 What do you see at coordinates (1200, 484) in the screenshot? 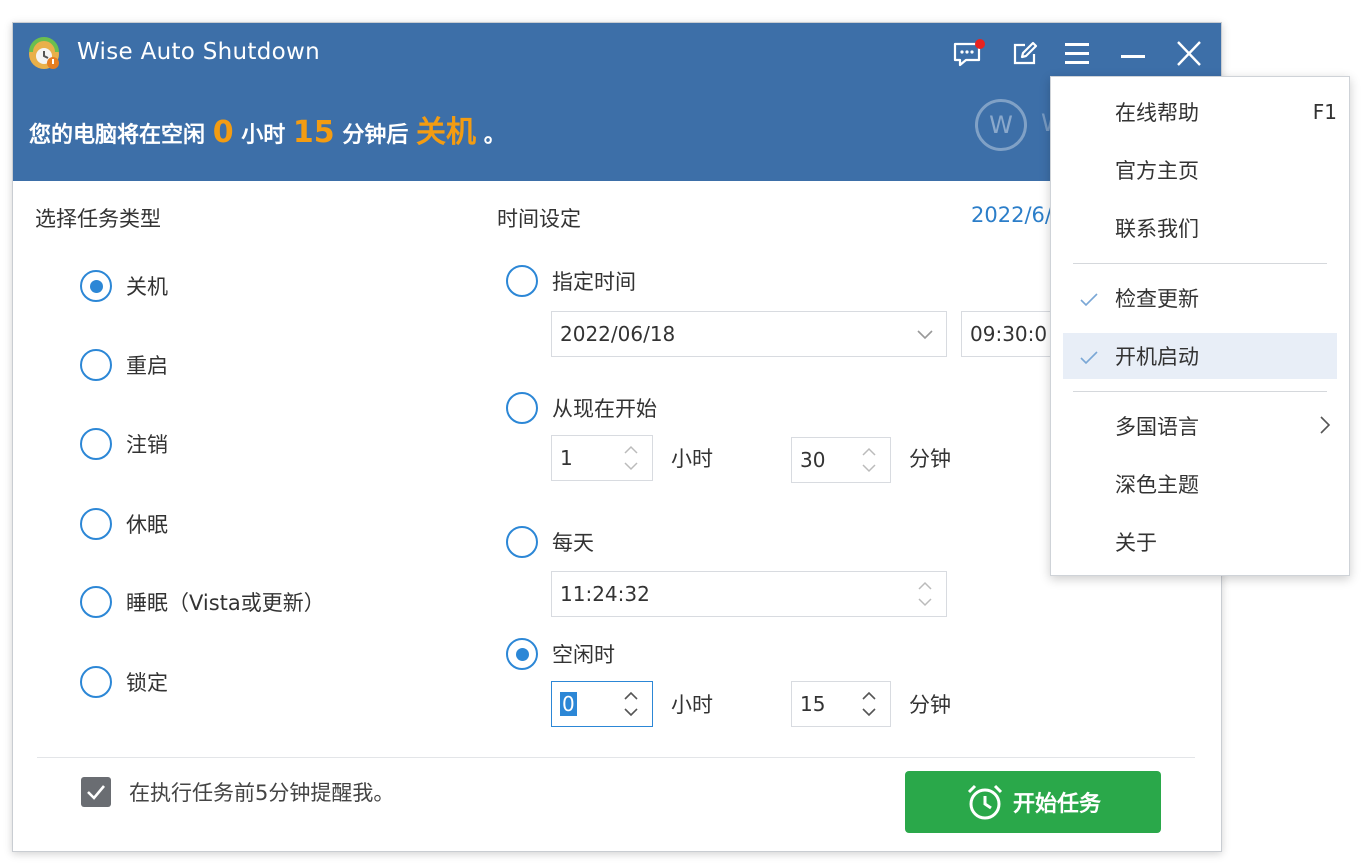
I see `menu-item-dark-theme: 深色主题` at bounding box center [1200, 484].